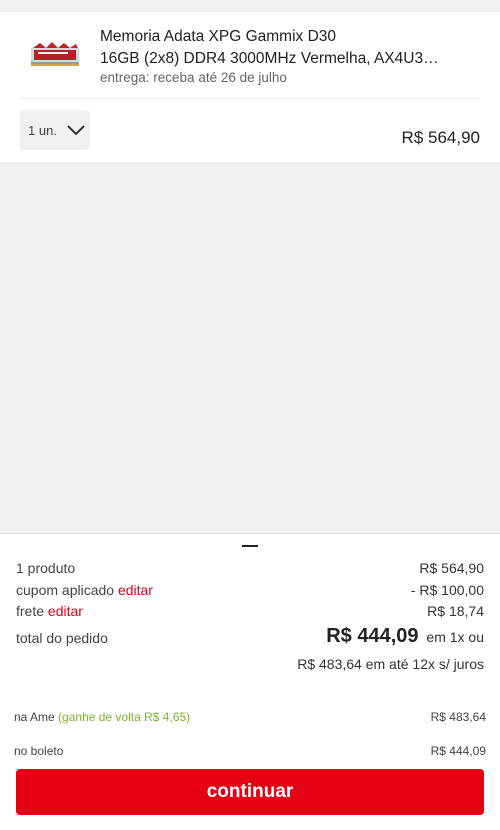 This screenshot has width=500, height=830. Describe the element at coordinates (250, 751) in the screenshot. I see `boleto-payment-row: no boleto R$ 444,09` at that location.